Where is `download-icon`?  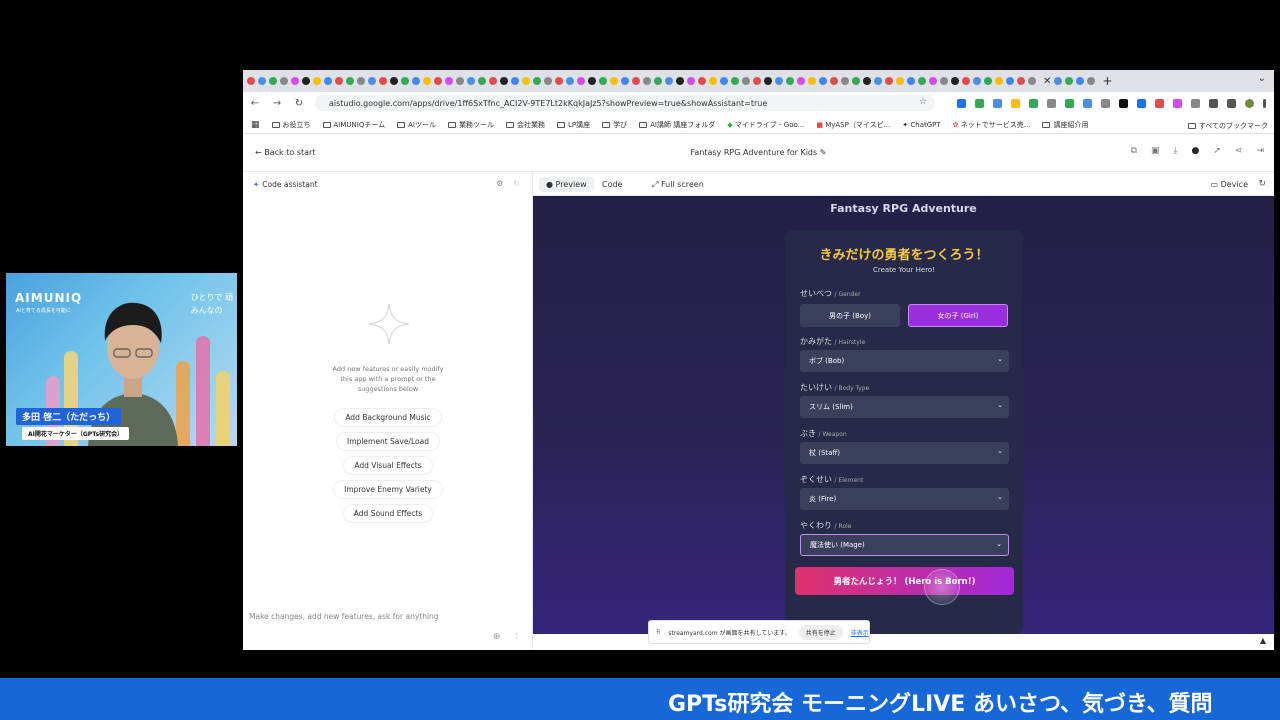
download-icon is located at coordinates (1213, 103).